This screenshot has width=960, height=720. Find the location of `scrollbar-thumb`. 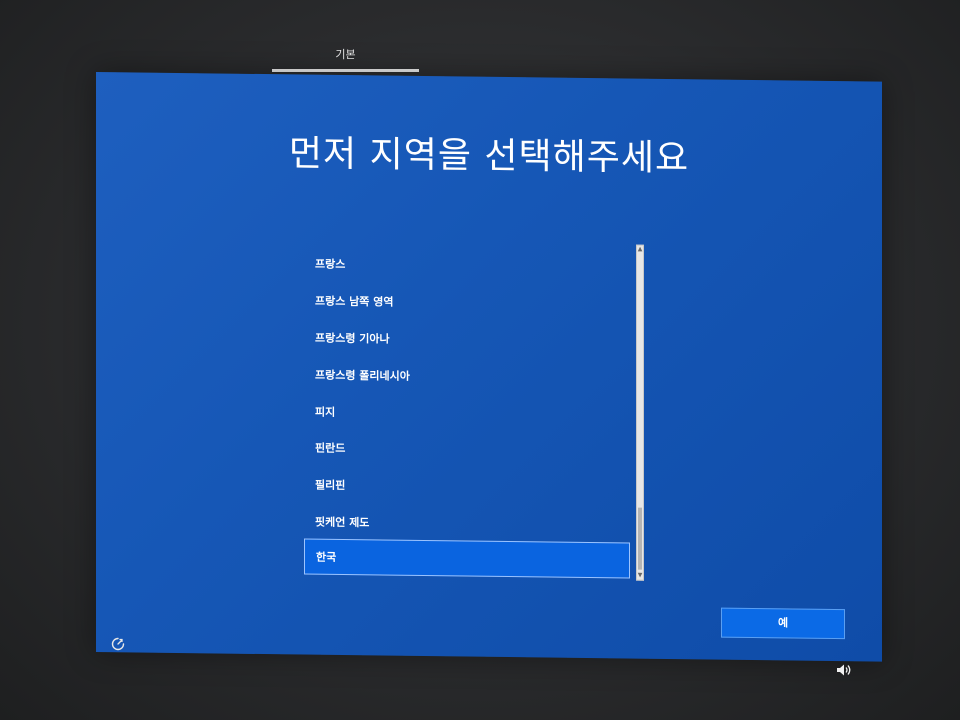

scrollbar-thumb is located at coordinates (640, 538).